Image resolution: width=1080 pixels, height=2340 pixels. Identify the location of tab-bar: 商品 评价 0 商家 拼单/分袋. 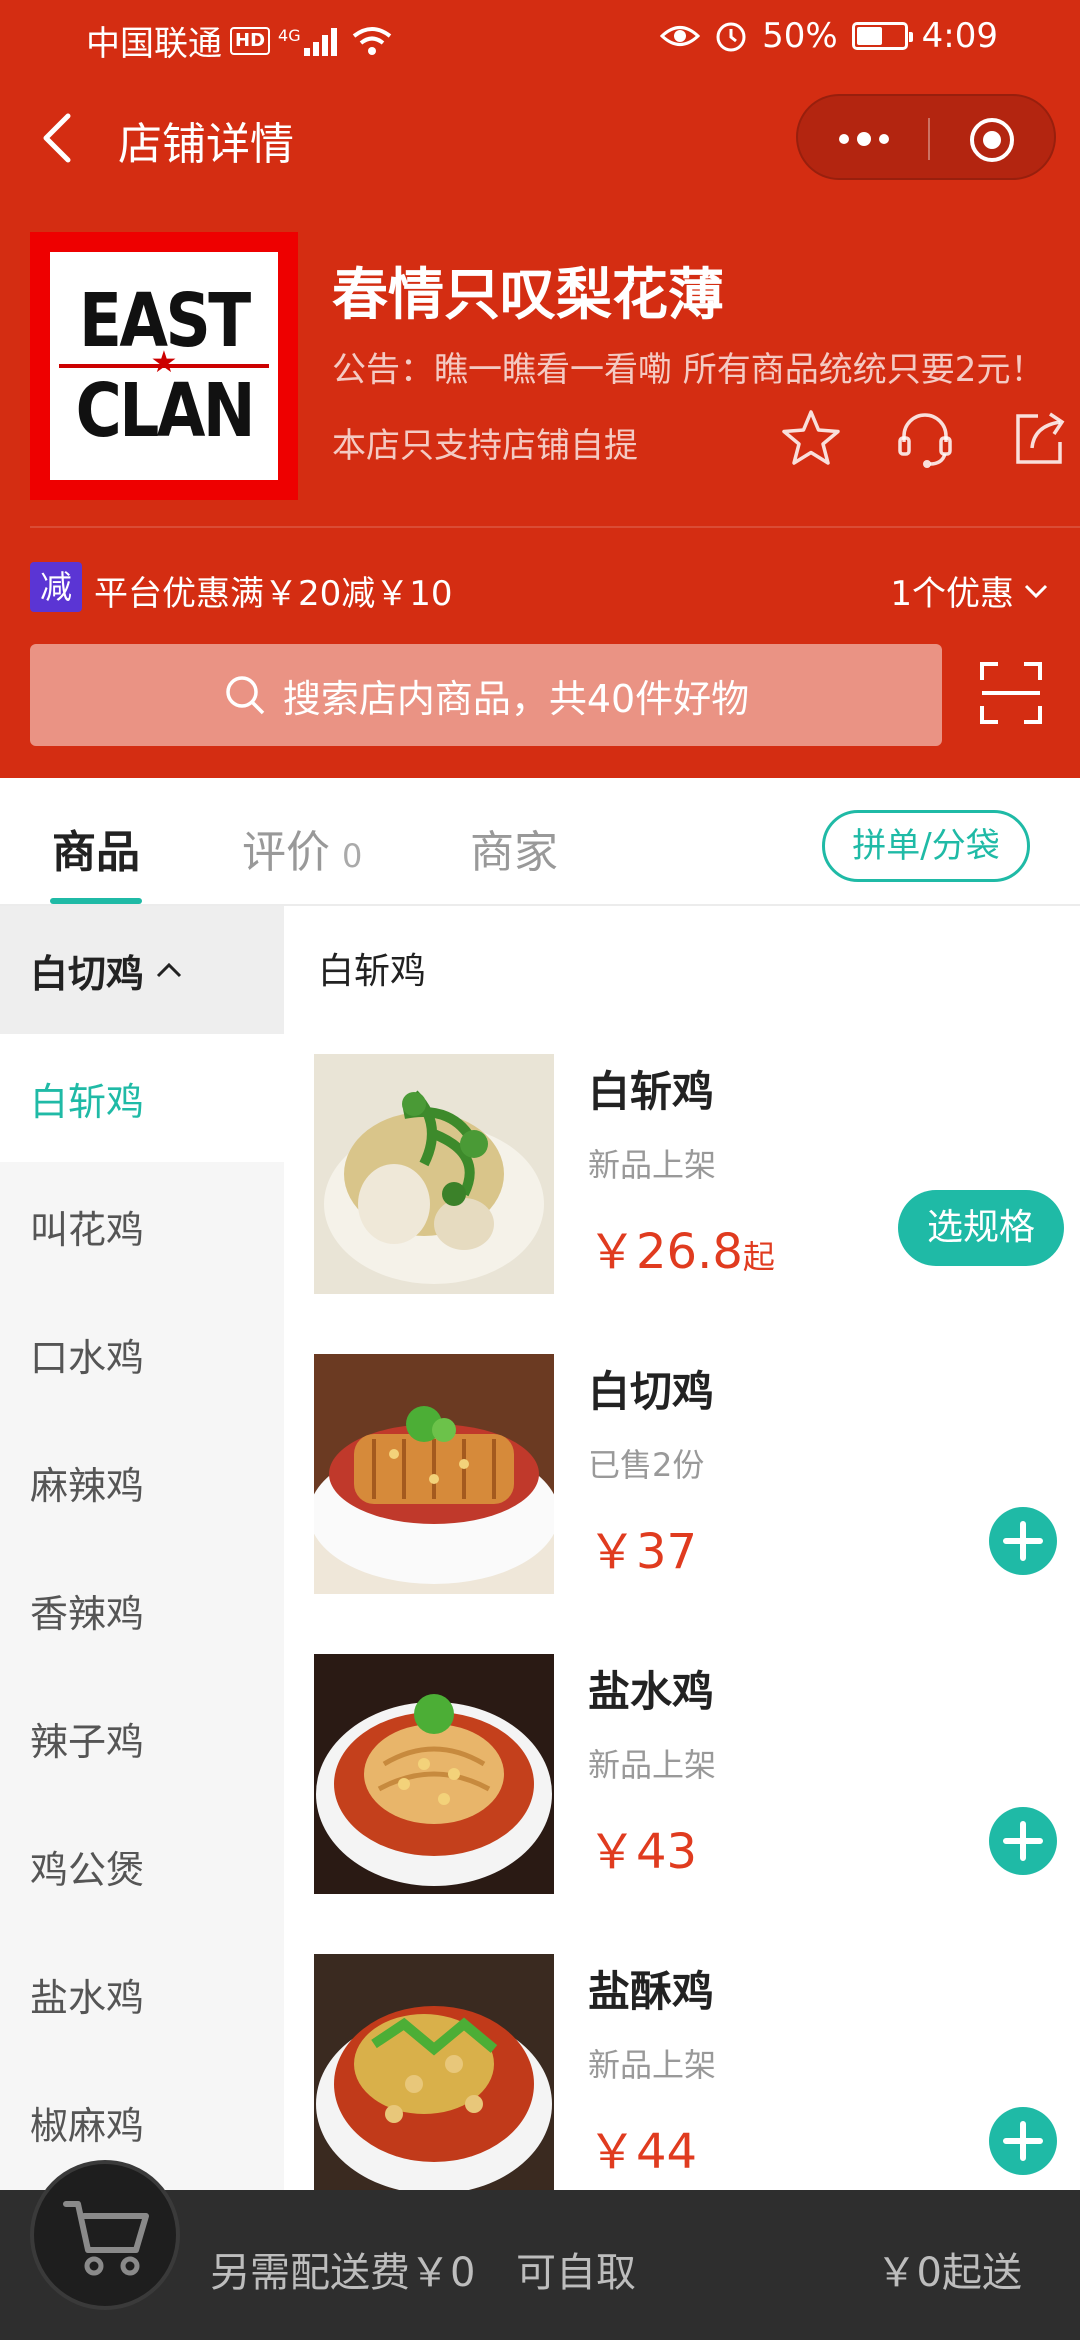
(540, 842).